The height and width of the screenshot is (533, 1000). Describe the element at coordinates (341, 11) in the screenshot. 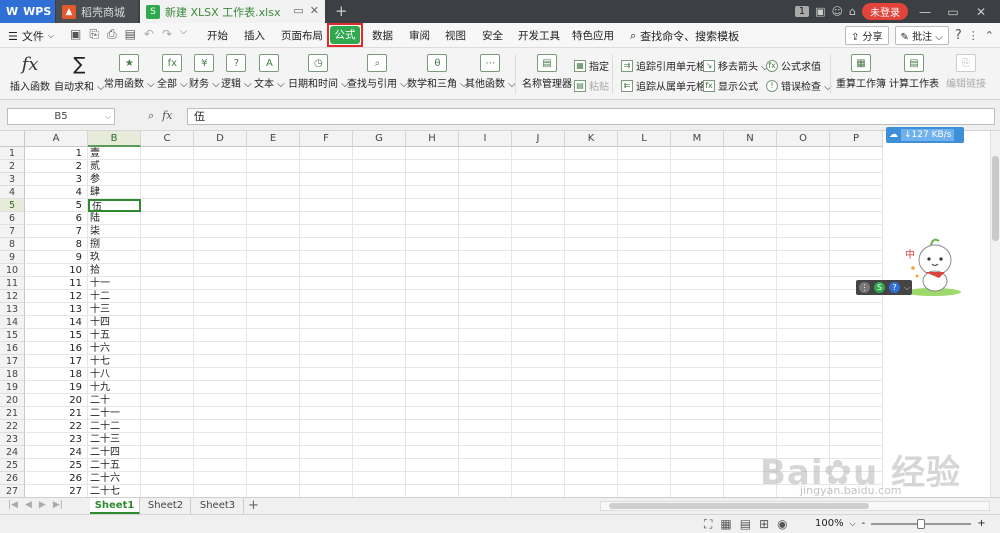

I see `new-tab-button: +` at that location.